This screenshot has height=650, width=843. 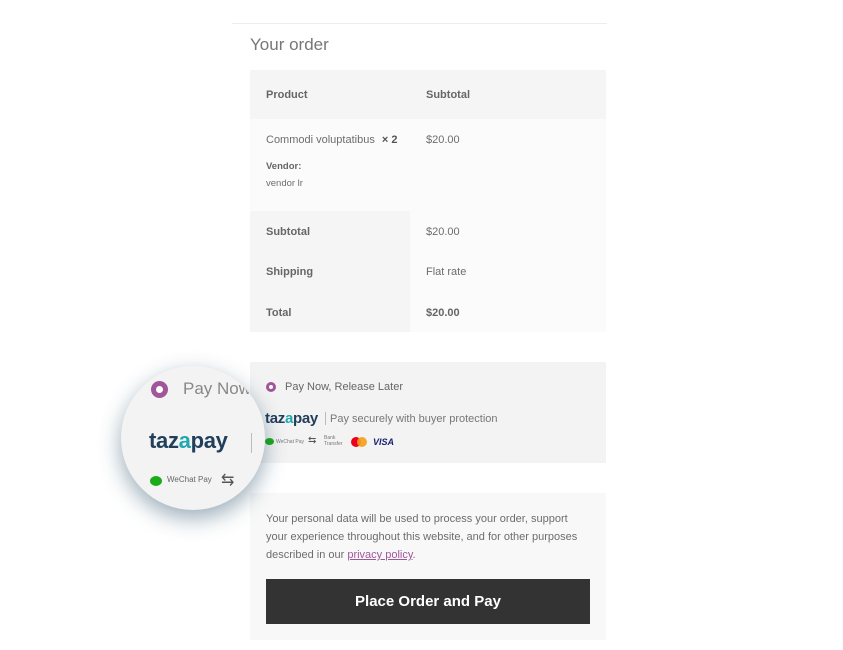 I want to click on vendor-name: vendor lr, so click(x=284, y=183).